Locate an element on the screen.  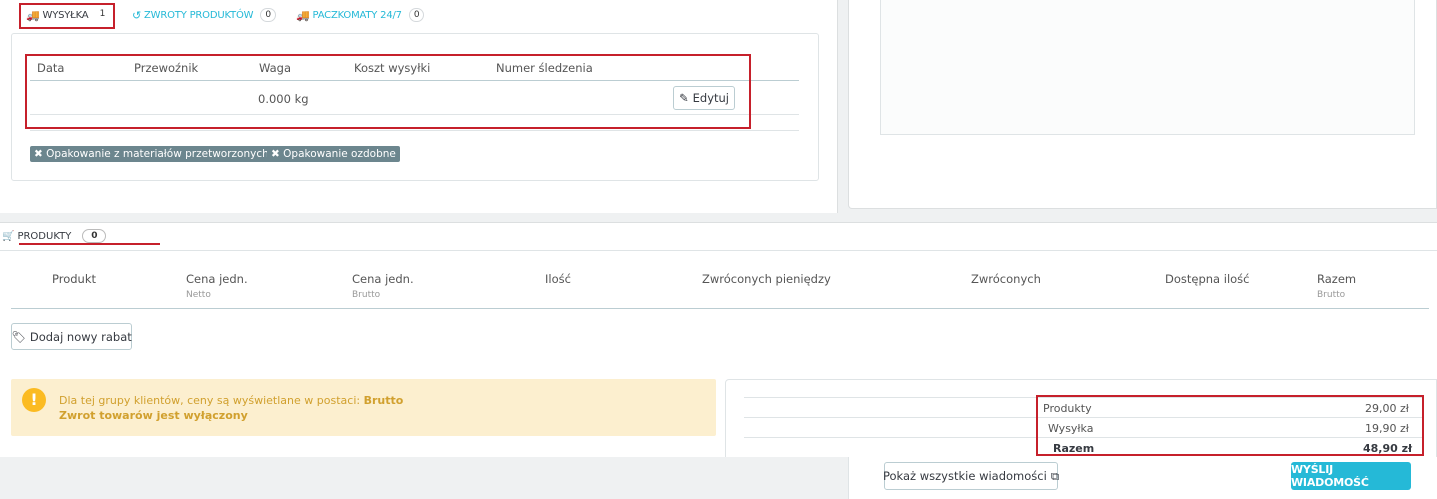
shipping-weight-value: 0.000 kg is located at coordinates (283, 99).